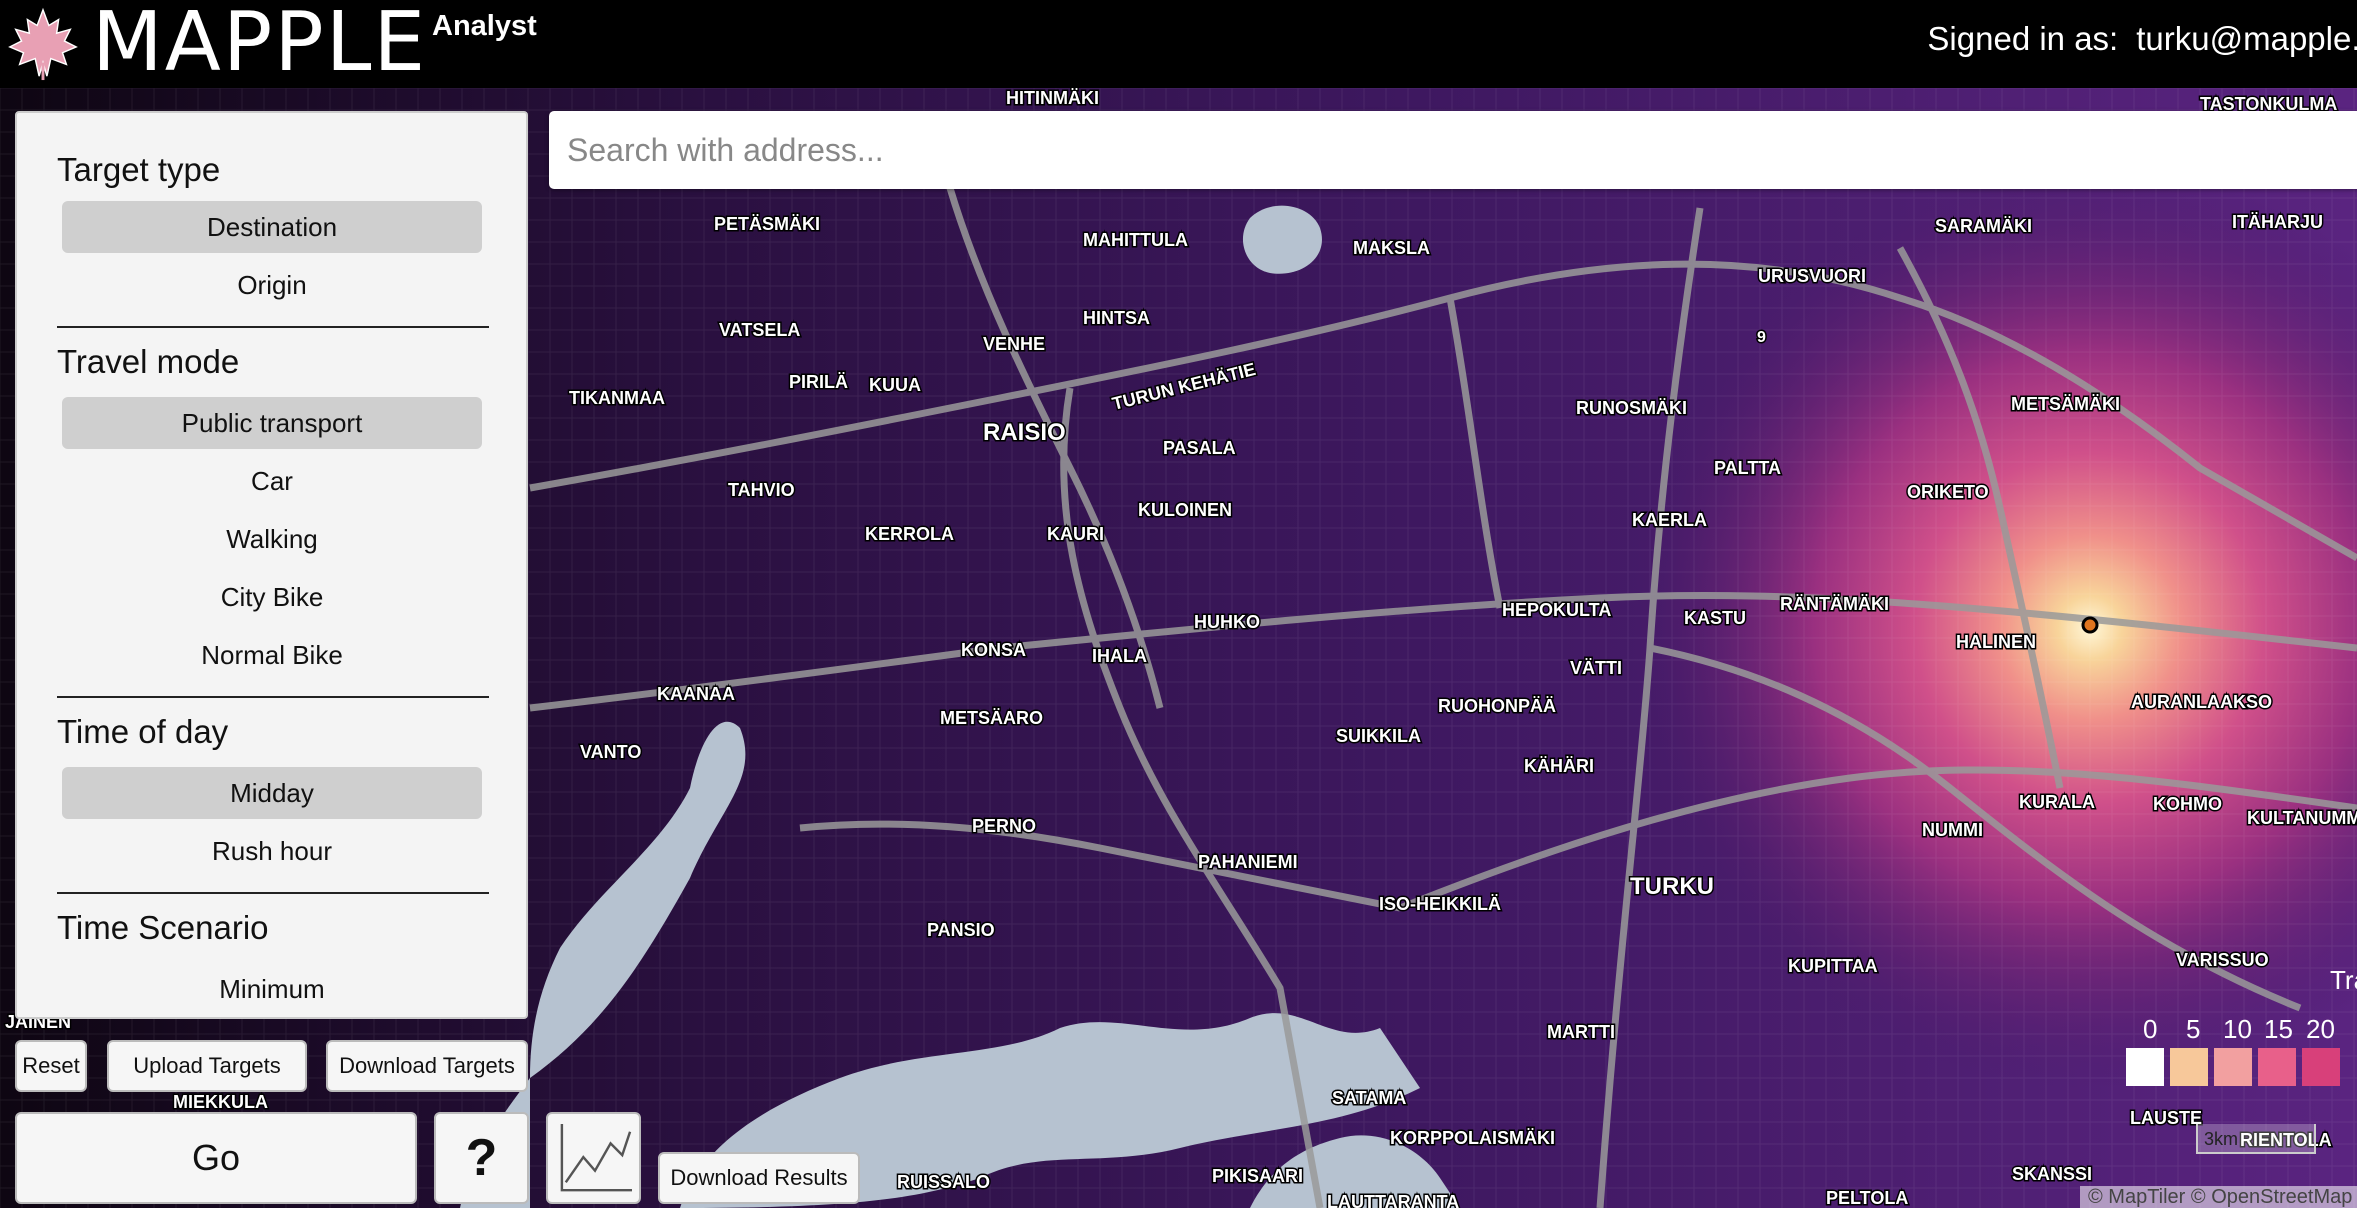 The image size is (2357, 1208). Describe the element at coordinates (143, 731) in the screenshot. I see `time-of-day-title: Time of day` at that location.